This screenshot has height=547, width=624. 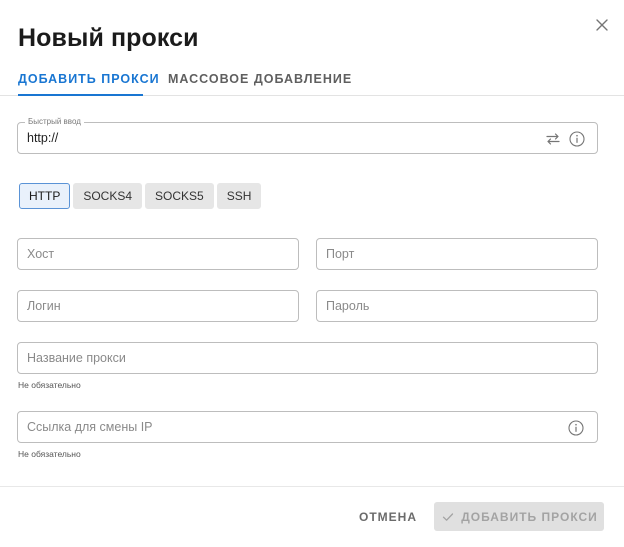 I want to click on quick-input, so click(x=273, y=138).